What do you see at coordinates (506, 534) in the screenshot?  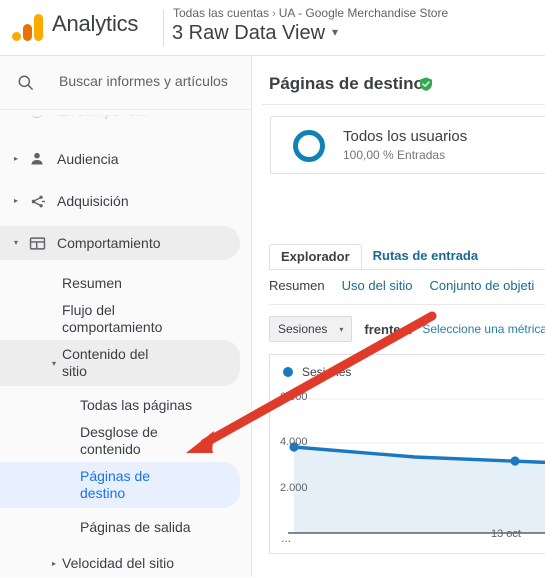 I see `chart-xtick-1: 13 oct` at bounding box center [506, 534].